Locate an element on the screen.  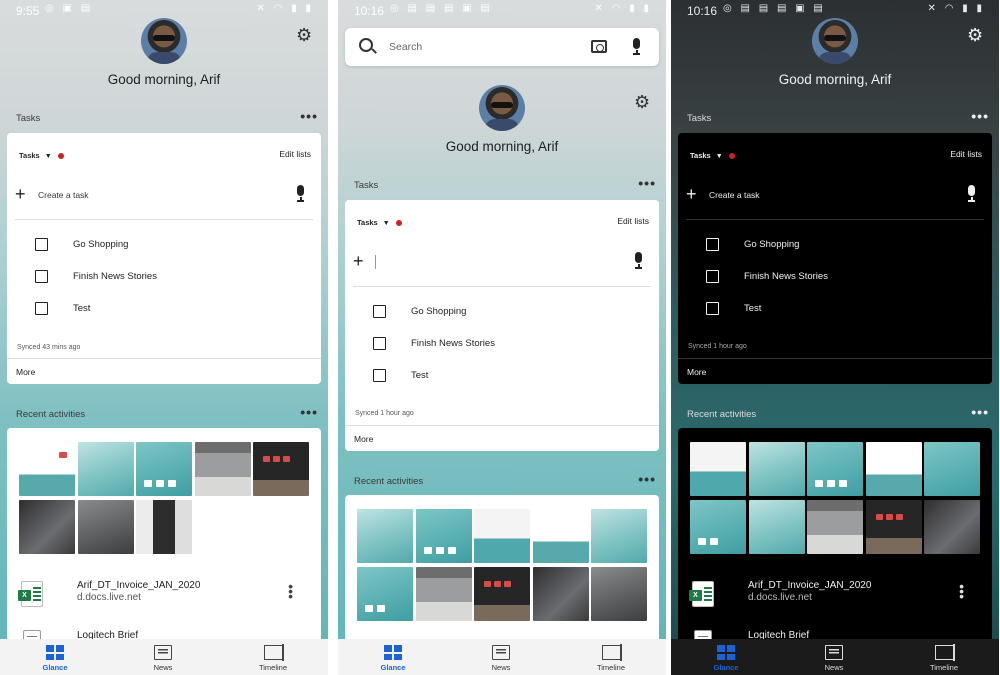
task-list-name: Tasks is located at coordinates (700, 155).